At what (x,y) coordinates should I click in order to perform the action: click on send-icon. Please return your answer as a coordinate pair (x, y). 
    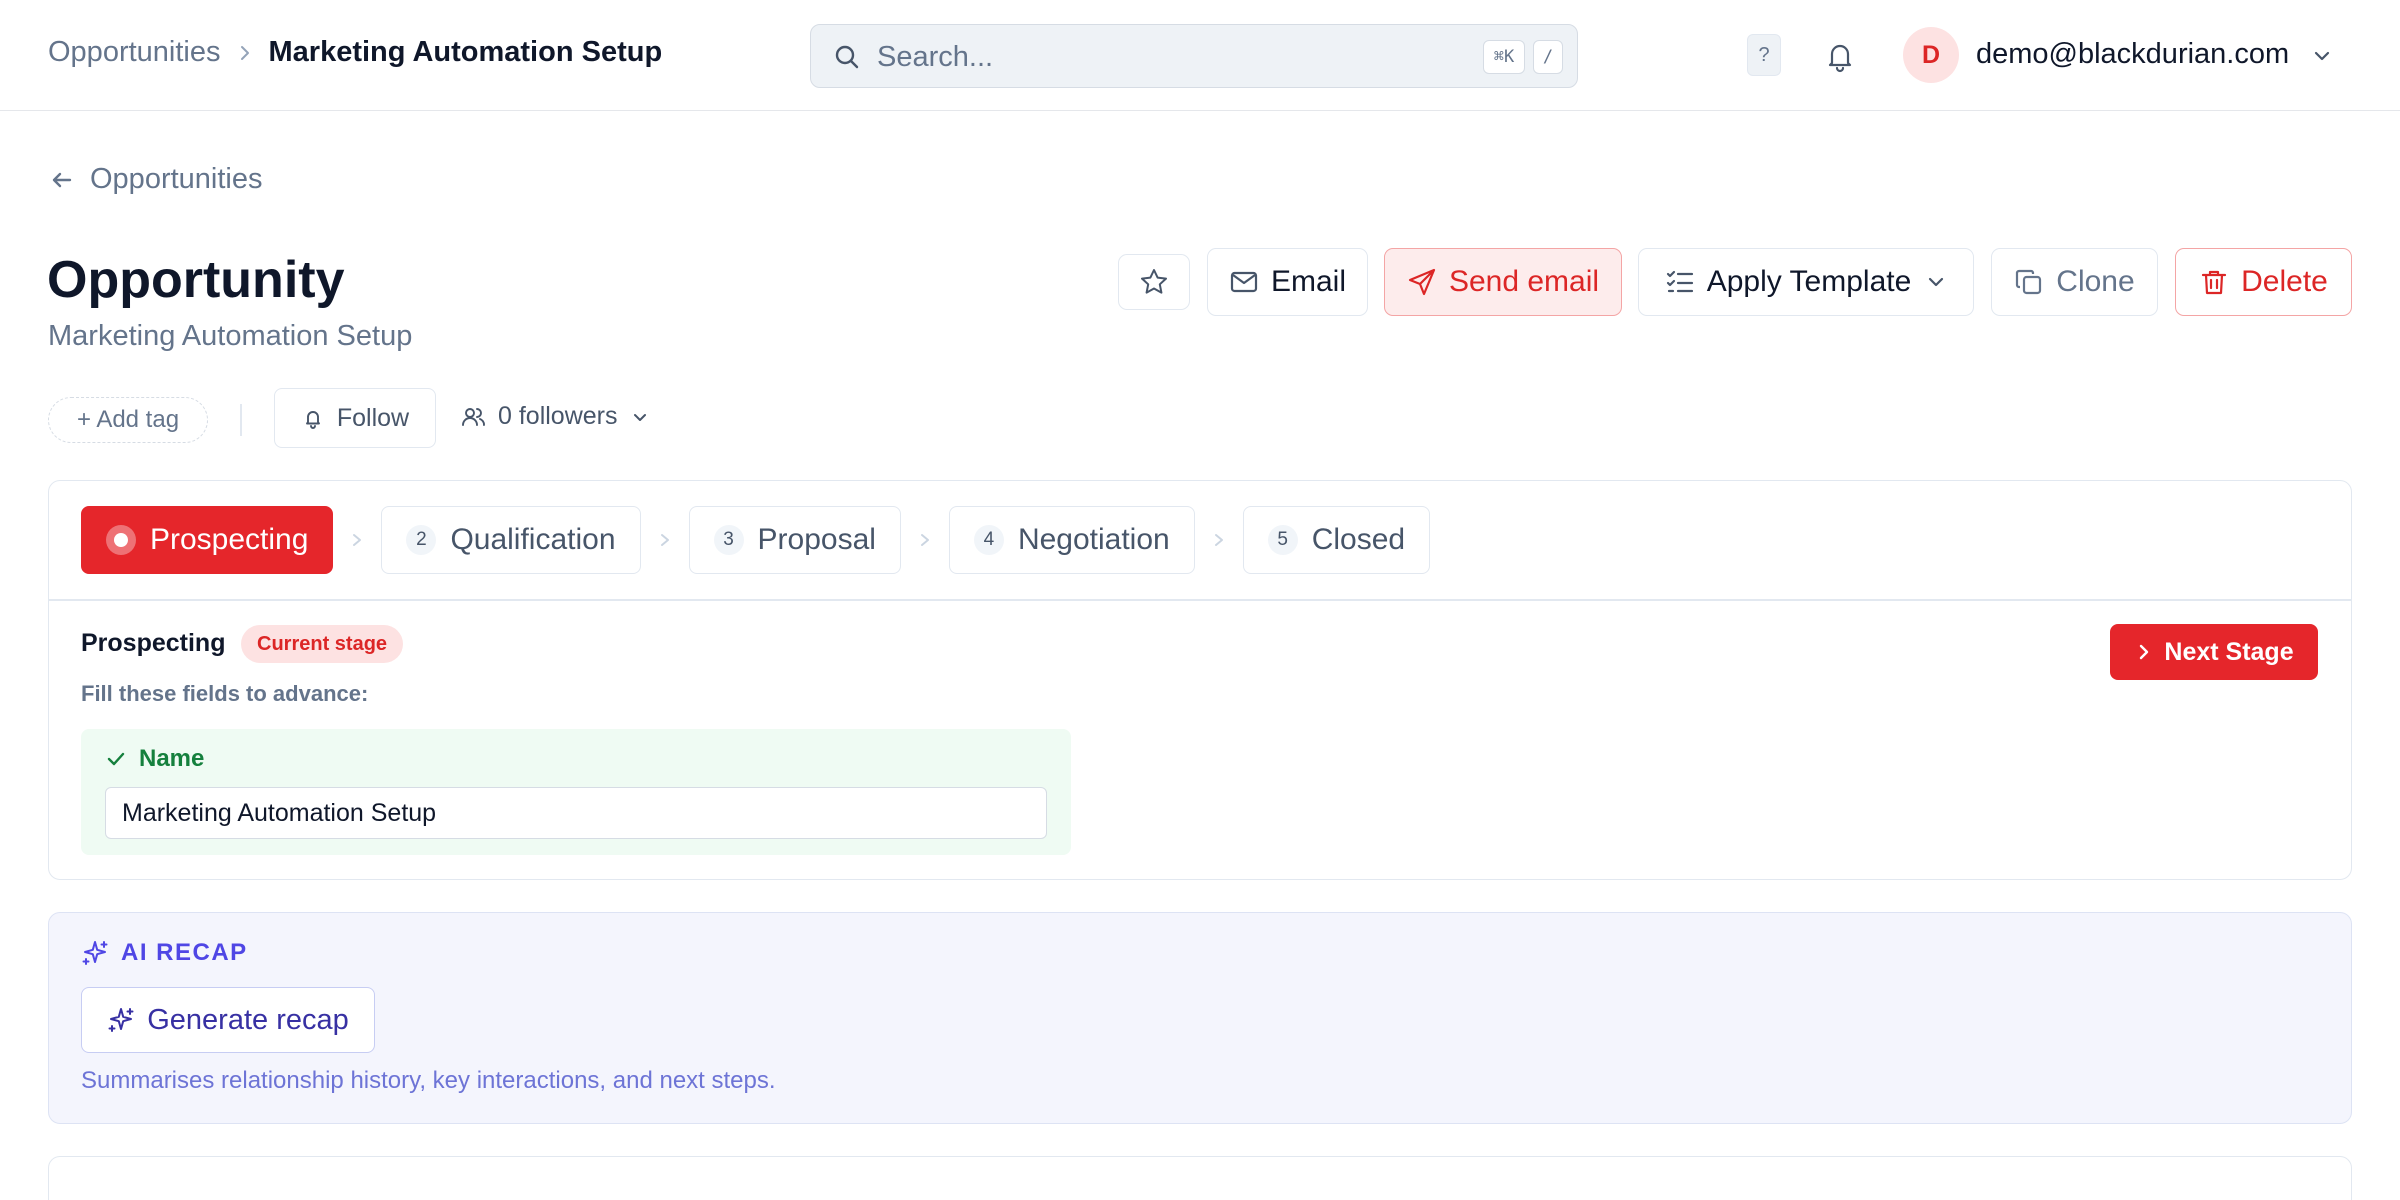
    Looking at the image, I should click on (1422, 282).